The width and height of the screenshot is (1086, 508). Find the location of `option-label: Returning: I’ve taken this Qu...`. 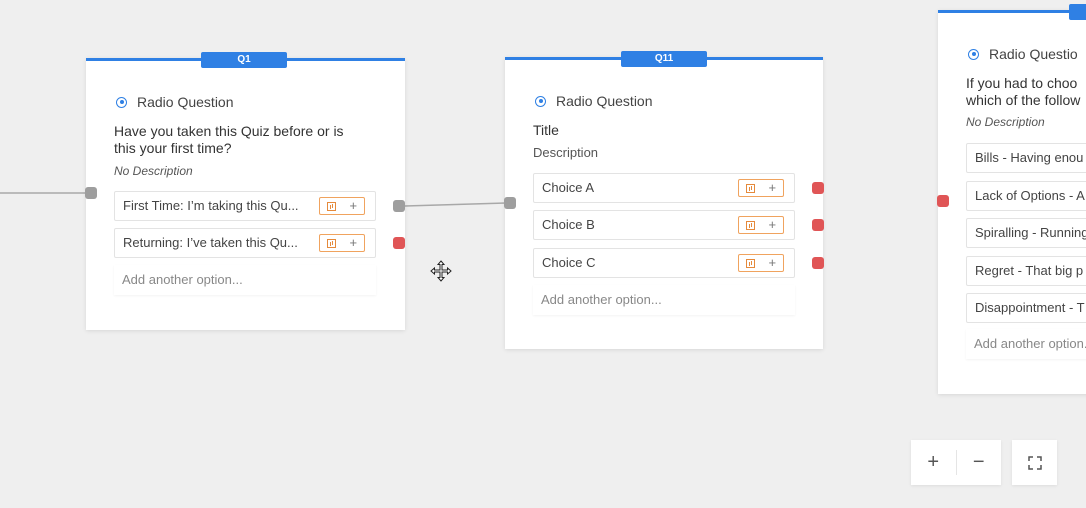

option-label: Returning: I’ve taken this Qu... is located at coordinates (210, 242).